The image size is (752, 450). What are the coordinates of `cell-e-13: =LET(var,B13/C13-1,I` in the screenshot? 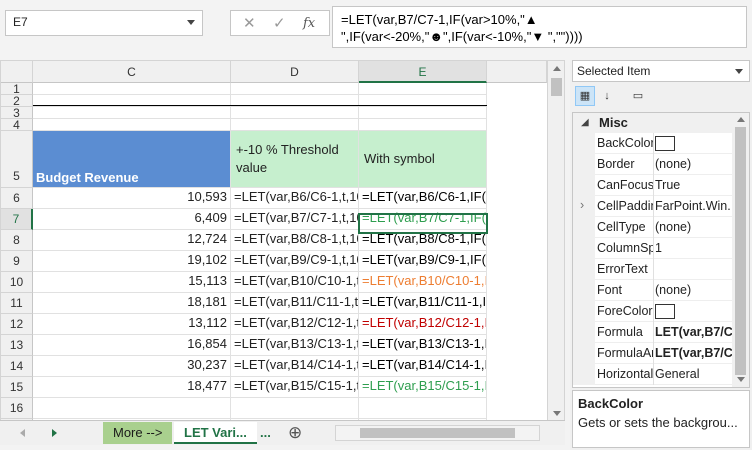 It's located at (423, 345).